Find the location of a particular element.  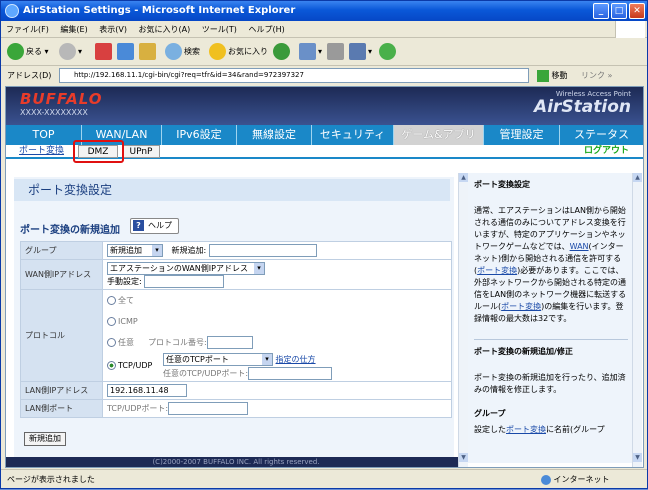

windows-logo-icon is located at coordinates (630, 29).